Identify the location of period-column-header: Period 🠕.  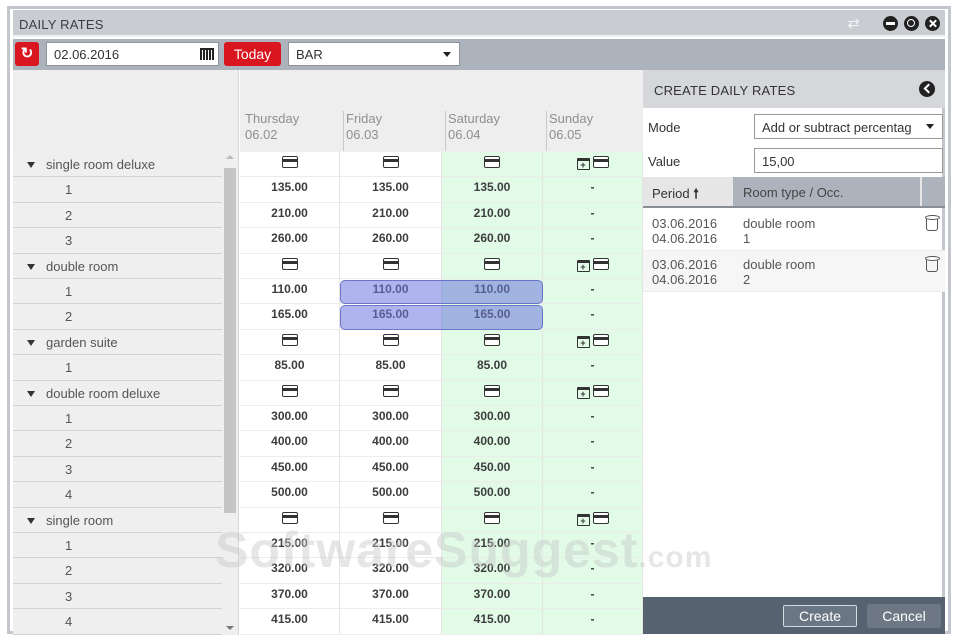
(688, 191).